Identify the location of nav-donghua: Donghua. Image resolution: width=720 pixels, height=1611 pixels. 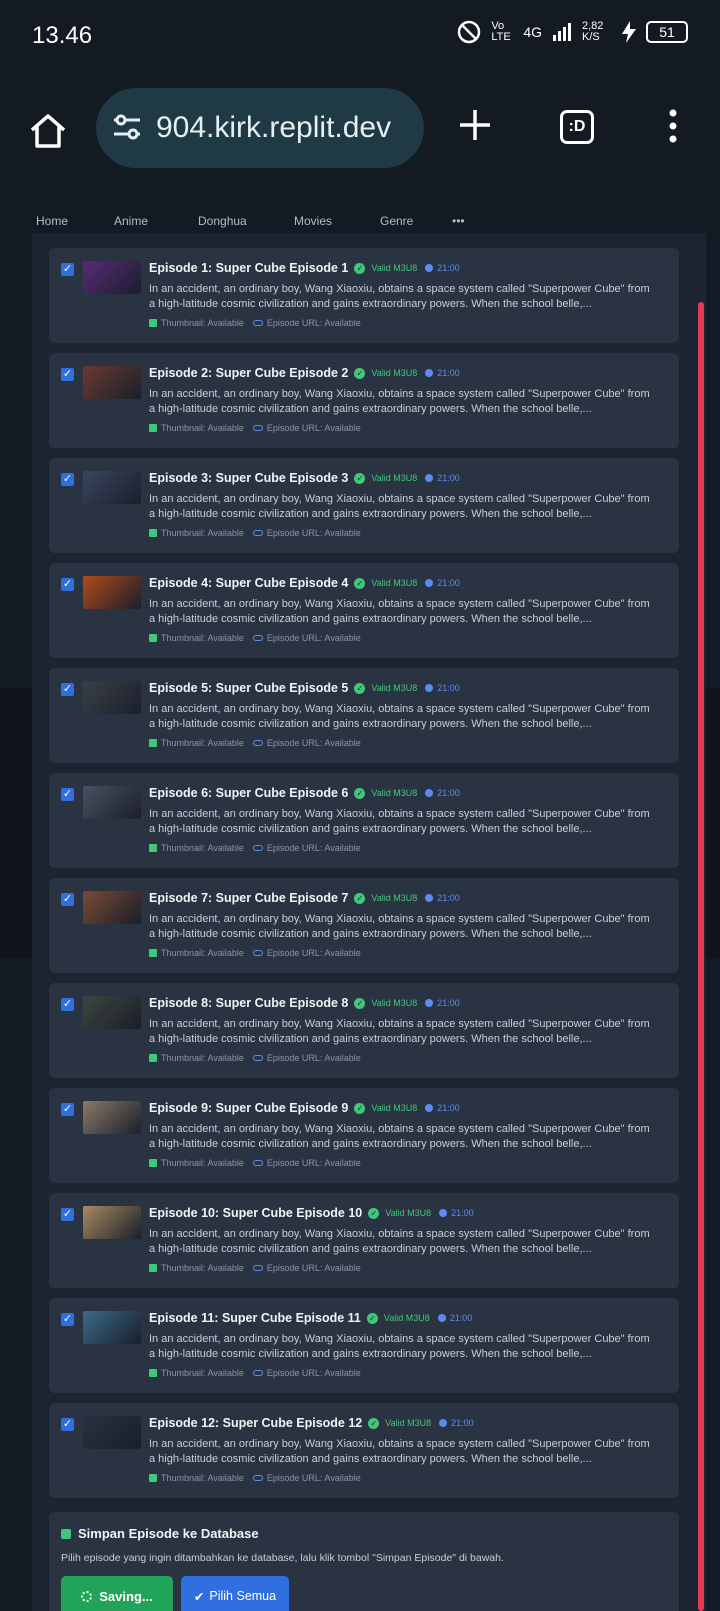
(222, 221).